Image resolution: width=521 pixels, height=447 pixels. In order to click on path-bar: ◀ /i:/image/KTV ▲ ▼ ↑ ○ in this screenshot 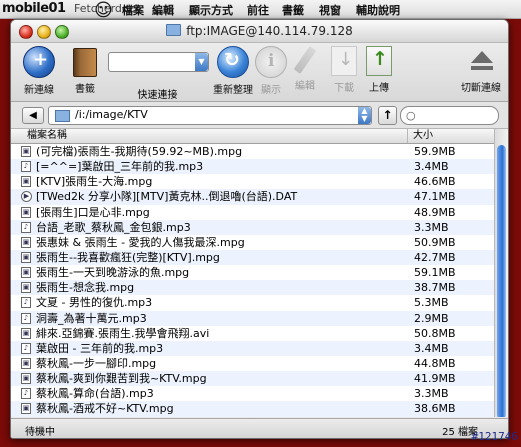, I will do `click(259, 115)`.